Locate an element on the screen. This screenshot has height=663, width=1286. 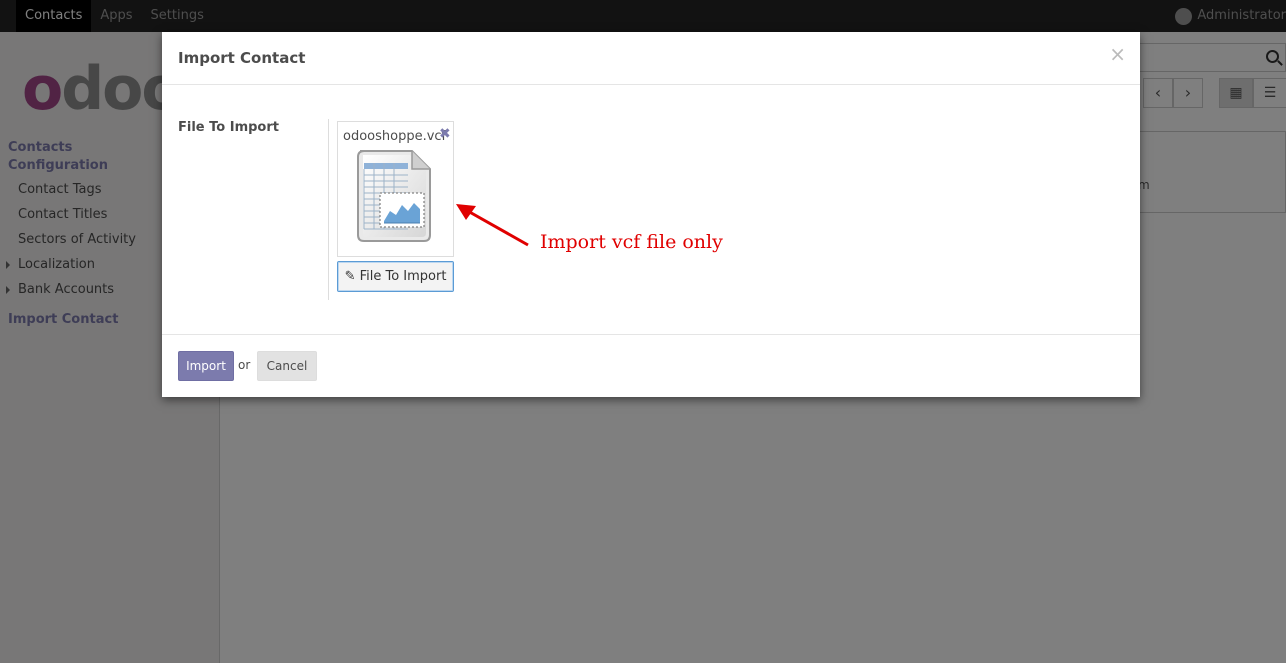
field-divider is located at coordinates (328, 209).